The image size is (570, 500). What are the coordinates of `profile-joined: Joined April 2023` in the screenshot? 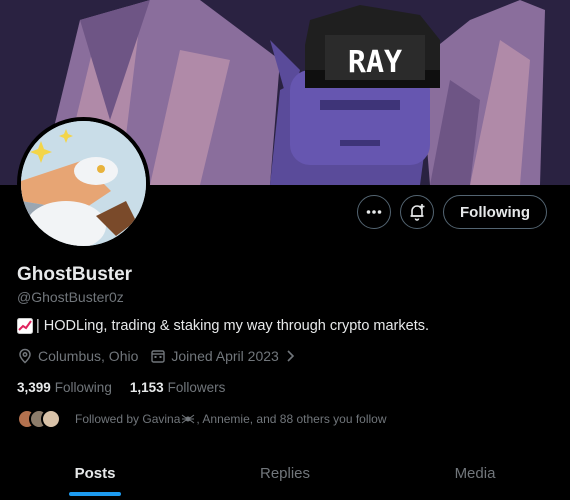 It's located at (223, 356).